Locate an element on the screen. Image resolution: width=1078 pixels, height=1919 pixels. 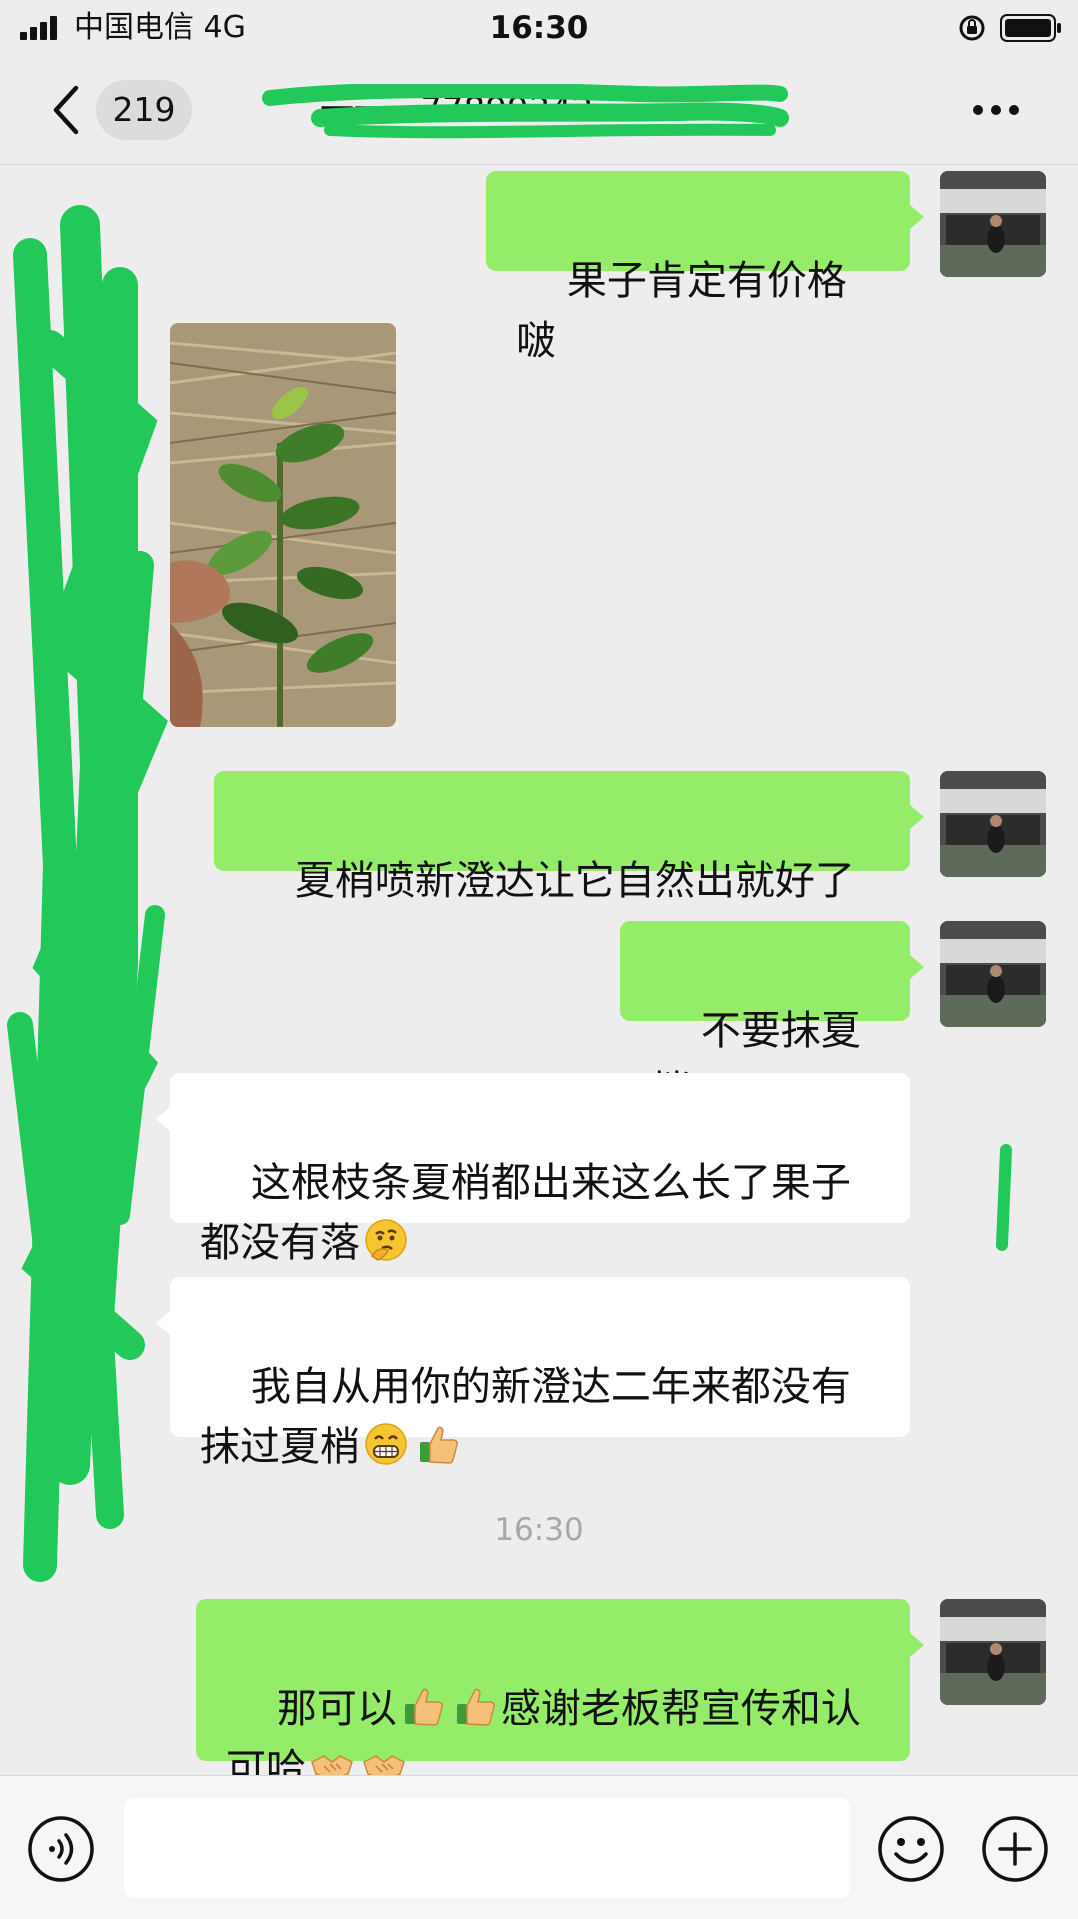
message-text: 我自从用你的新澄达二年来都没有 is located at coordinates (550, 1387).